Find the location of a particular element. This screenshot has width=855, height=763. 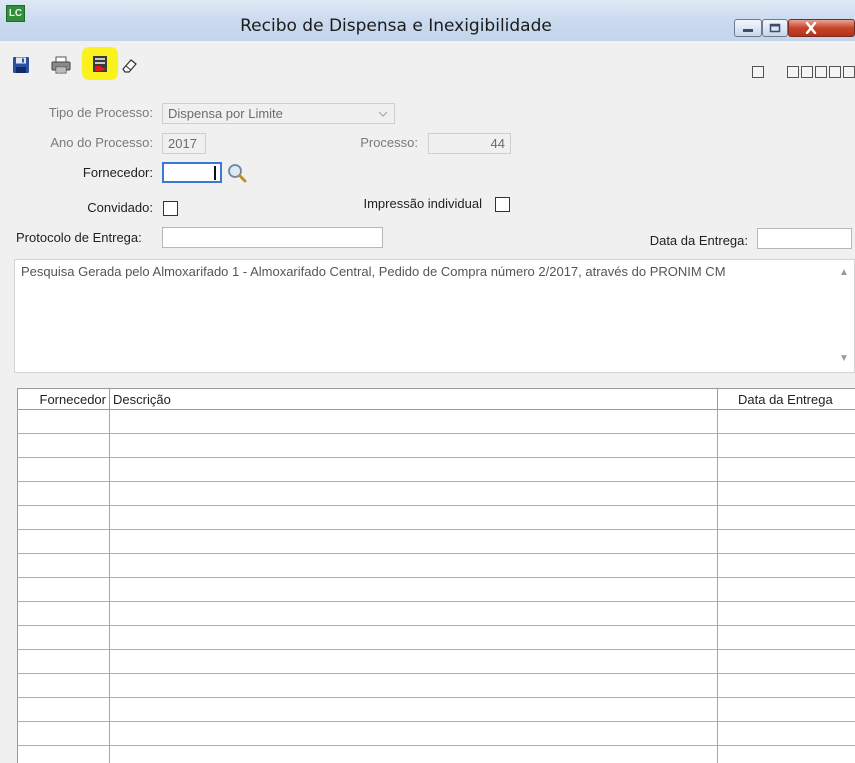

dock-bottom-right-icon is located at coordinates (849, 72).